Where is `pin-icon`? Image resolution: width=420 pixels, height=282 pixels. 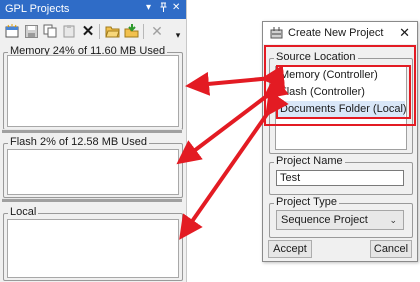
pin-icon is located at coordinates (163, 9).